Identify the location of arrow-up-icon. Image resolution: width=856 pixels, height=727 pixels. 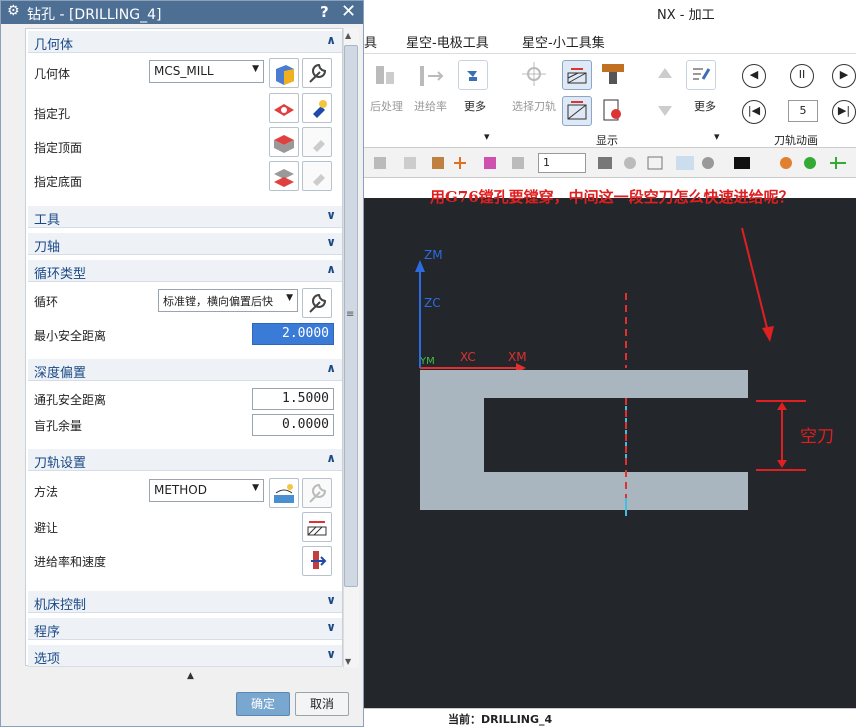
(665, 75).